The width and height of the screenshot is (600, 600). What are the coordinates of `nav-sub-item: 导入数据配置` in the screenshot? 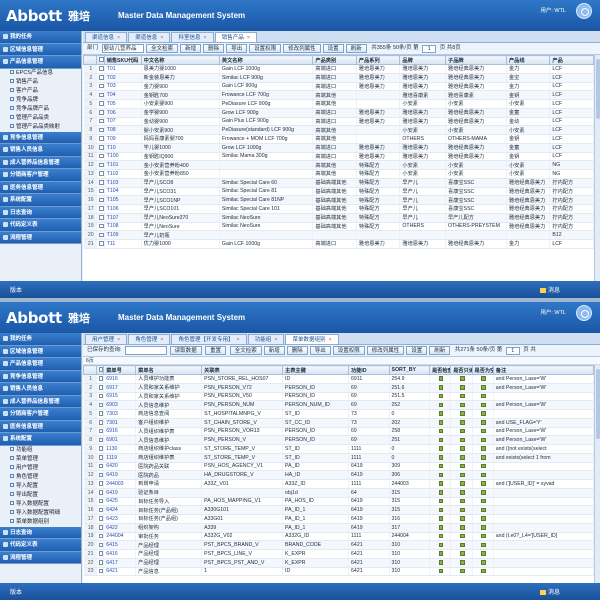 It's located at (40, 504).